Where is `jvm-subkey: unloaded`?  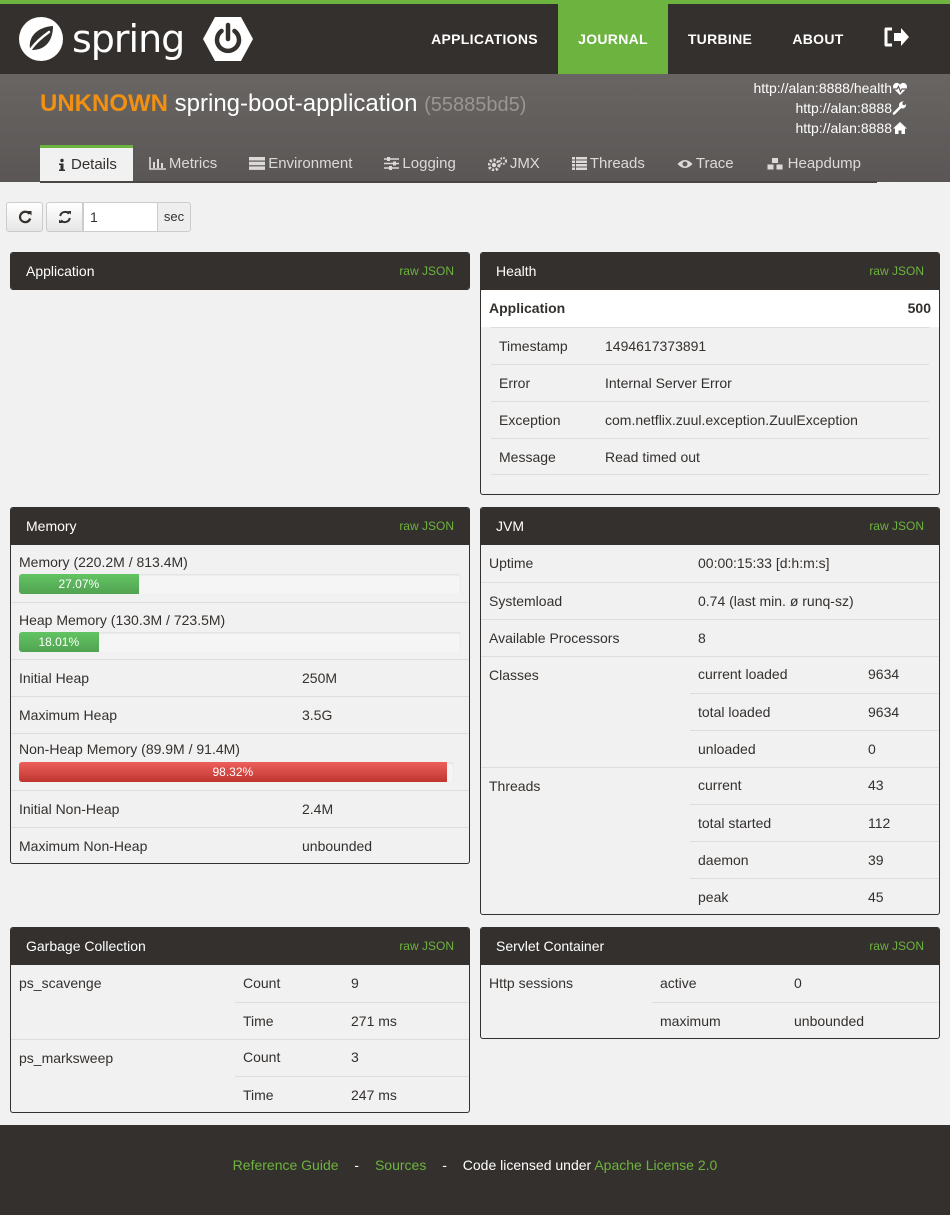
jvm-subkey: unloaded is located at coordinates (727, 749).